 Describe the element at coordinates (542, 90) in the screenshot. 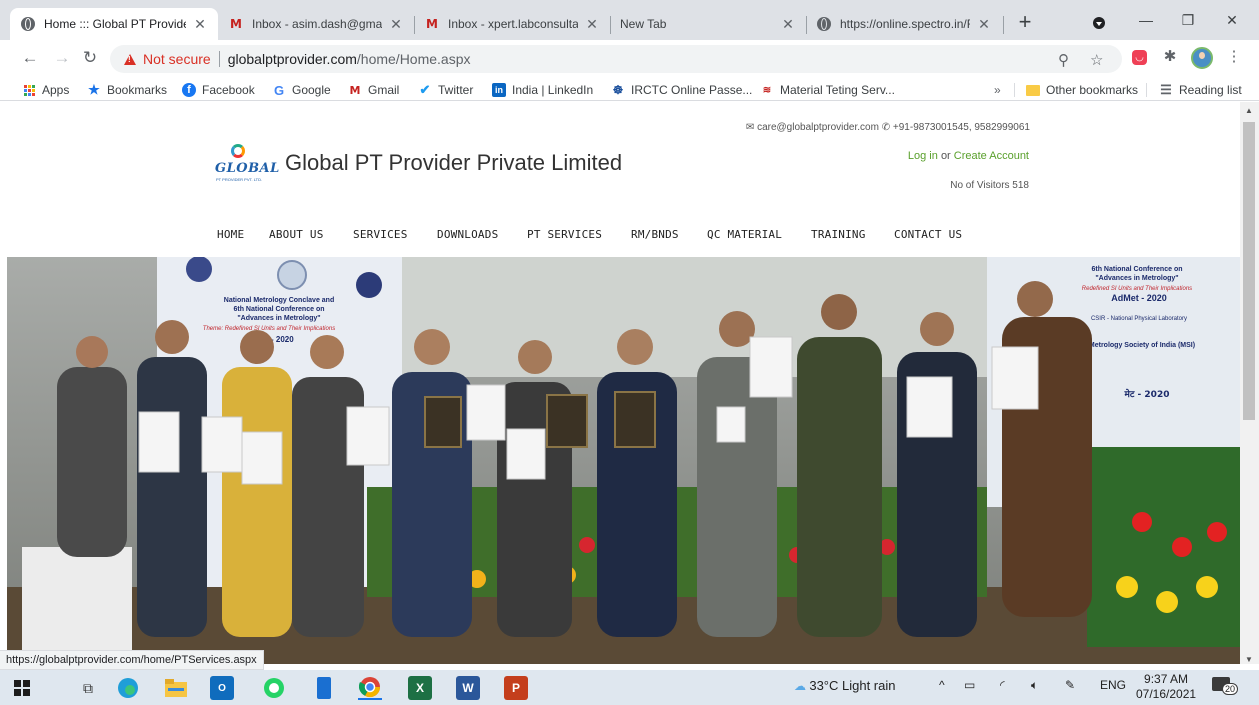

I see `bookmark-linkedin: in India | LinkedIn` at that location.